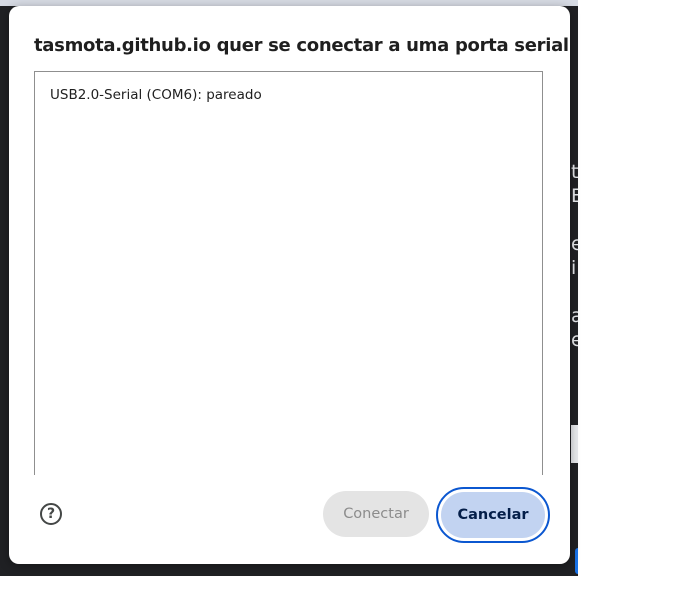 The height and width of the screenshot is (604, 693). I want to click on help-circle-icon: ?, so click(51, 514).